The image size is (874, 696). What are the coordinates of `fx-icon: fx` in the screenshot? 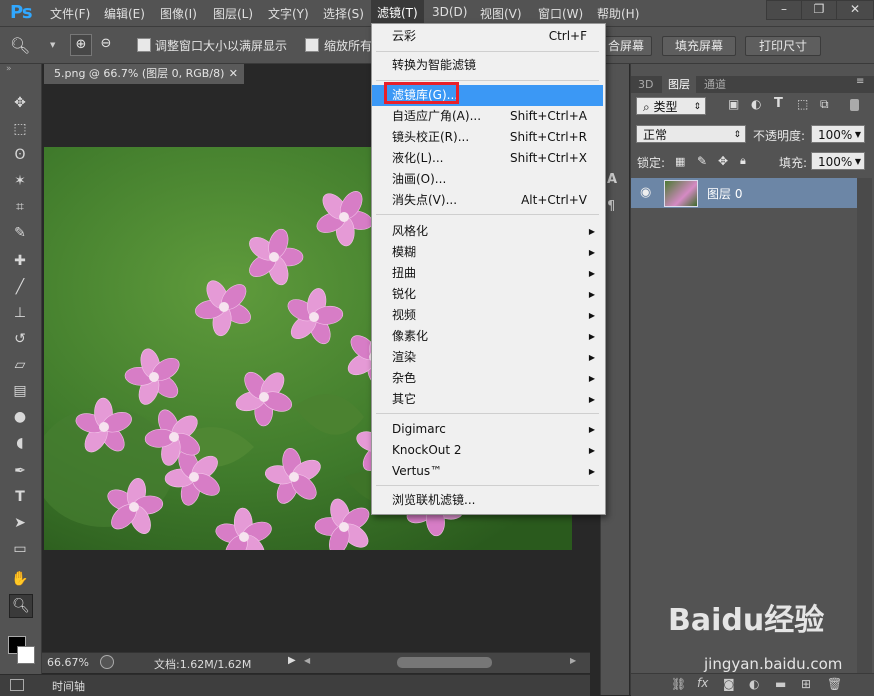 It's located at (702, 683).